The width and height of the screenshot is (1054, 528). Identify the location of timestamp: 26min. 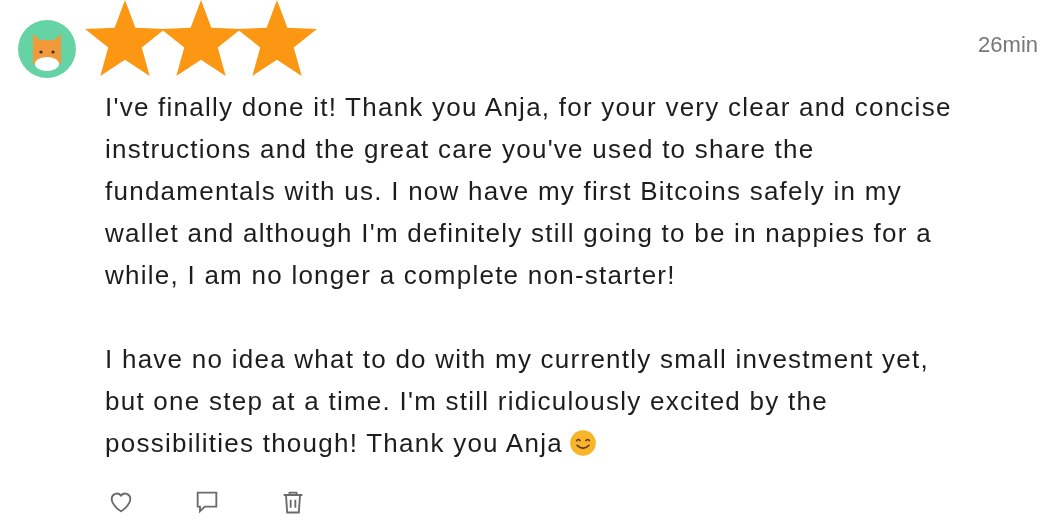
(1008, 45).